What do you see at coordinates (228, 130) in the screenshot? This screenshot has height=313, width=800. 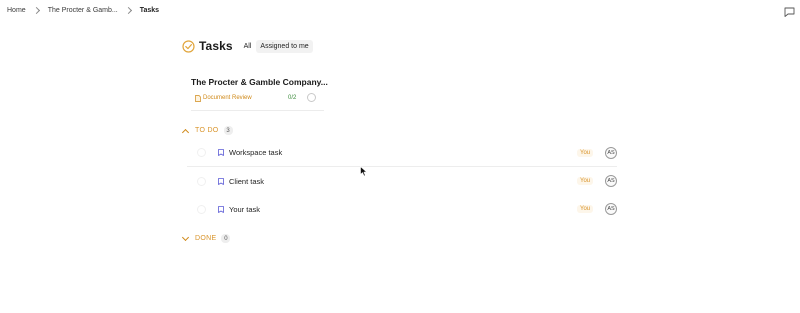 I see `section-todo-count: 3` at bounding box center [228, 130].